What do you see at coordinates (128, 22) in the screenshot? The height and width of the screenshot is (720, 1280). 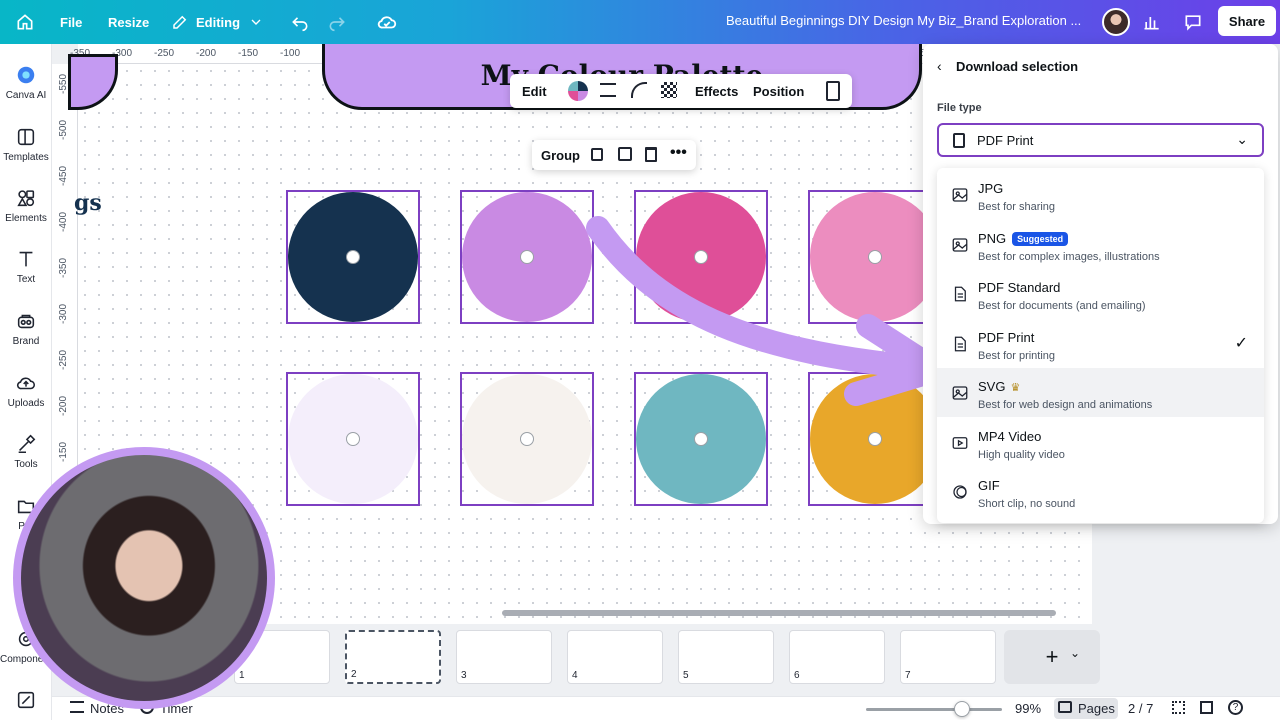 I see `resize-button: Resize` at bounding box center [128, 22].